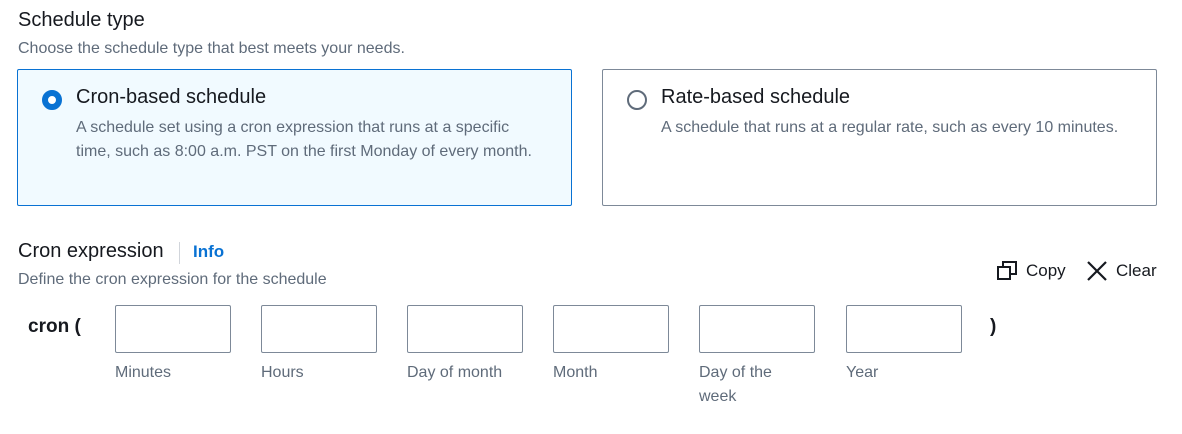 This screenshot has height=434, width=1182. Describe the element at coordinates (455, 372) in the screenshot. I see `day-of-month-label: Day of month` at that location.